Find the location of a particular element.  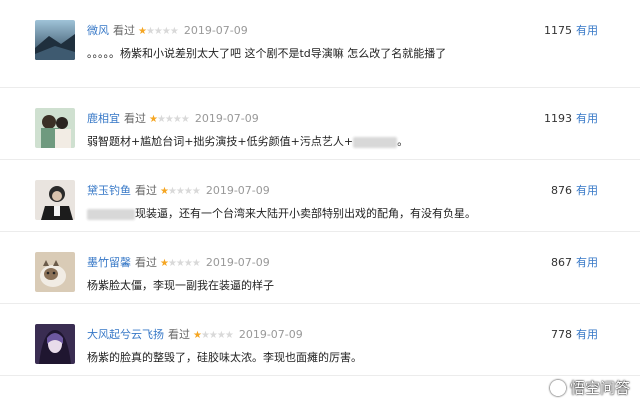

review-text: 杨紫的脸真的整毁了，硅胶味太浓。李现也面瘫的厉害。 is located at coordinates (224, 357).